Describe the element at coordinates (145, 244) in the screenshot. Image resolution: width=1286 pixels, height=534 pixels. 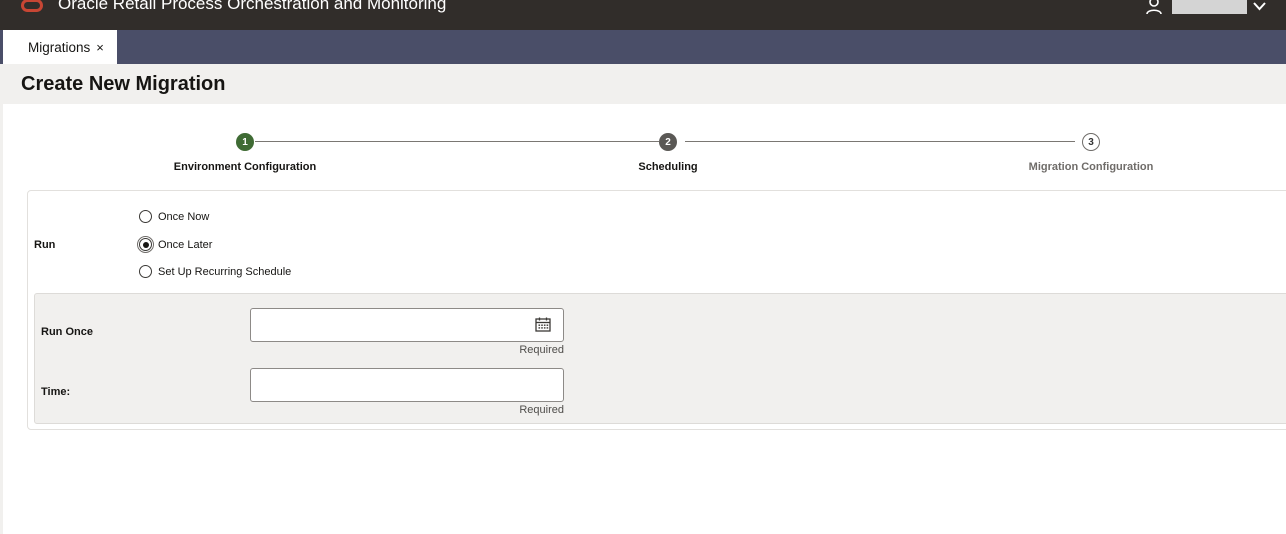
I see `radio-button-selected` at that location.